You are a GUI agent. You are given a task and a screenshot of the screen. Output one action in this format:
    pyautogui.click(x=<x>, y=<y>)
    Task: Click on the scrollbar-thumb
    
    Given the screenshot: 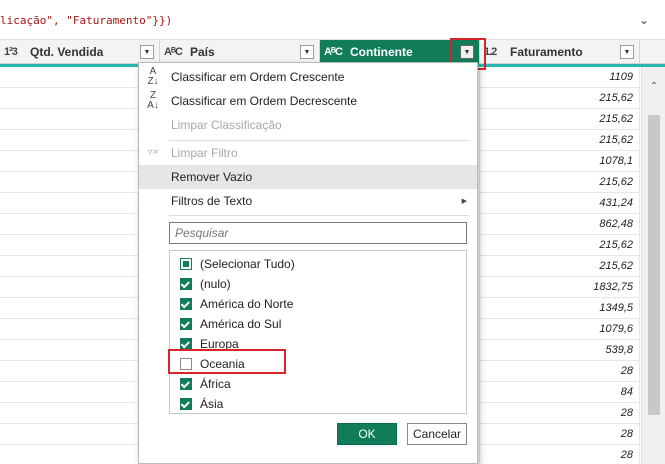 What is the action you would take?
    pyautogui.click(x=654, y=265)
    